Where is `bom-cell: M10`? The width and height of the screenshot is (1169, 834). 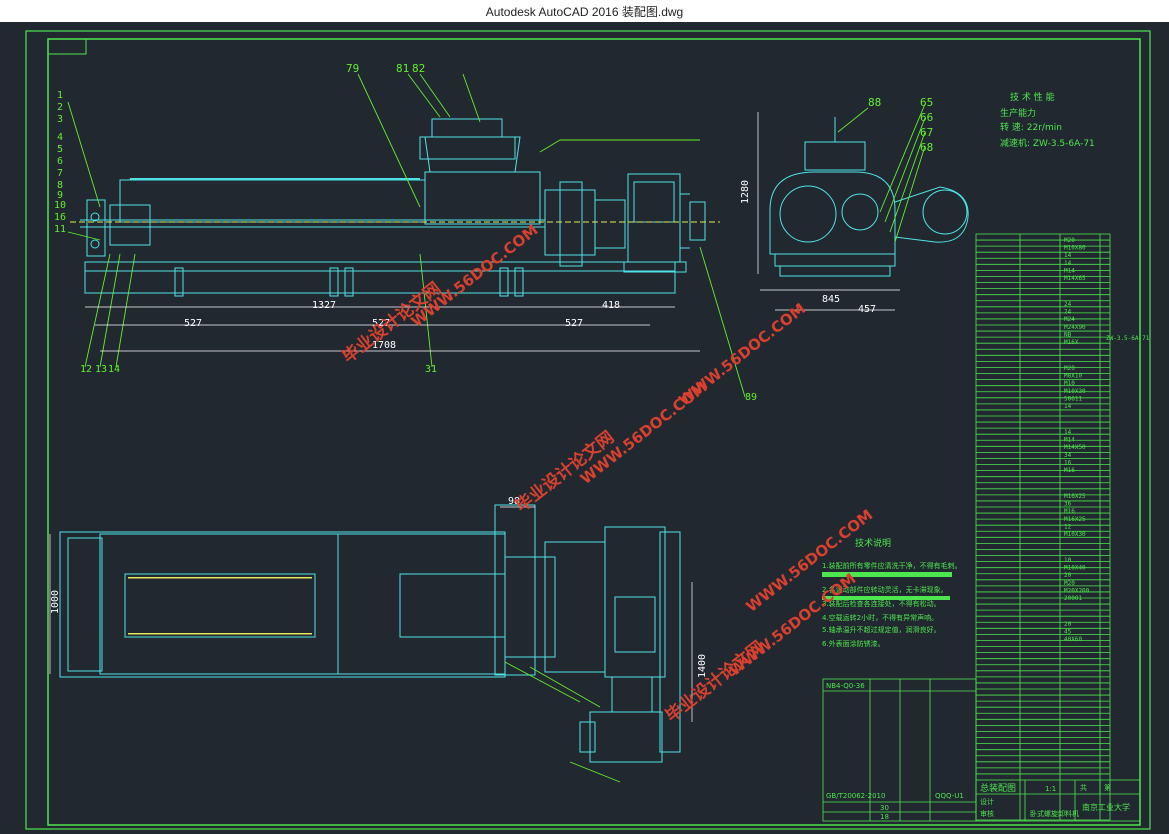
bom-cell: M10 is located at coordinates (1069, 383).